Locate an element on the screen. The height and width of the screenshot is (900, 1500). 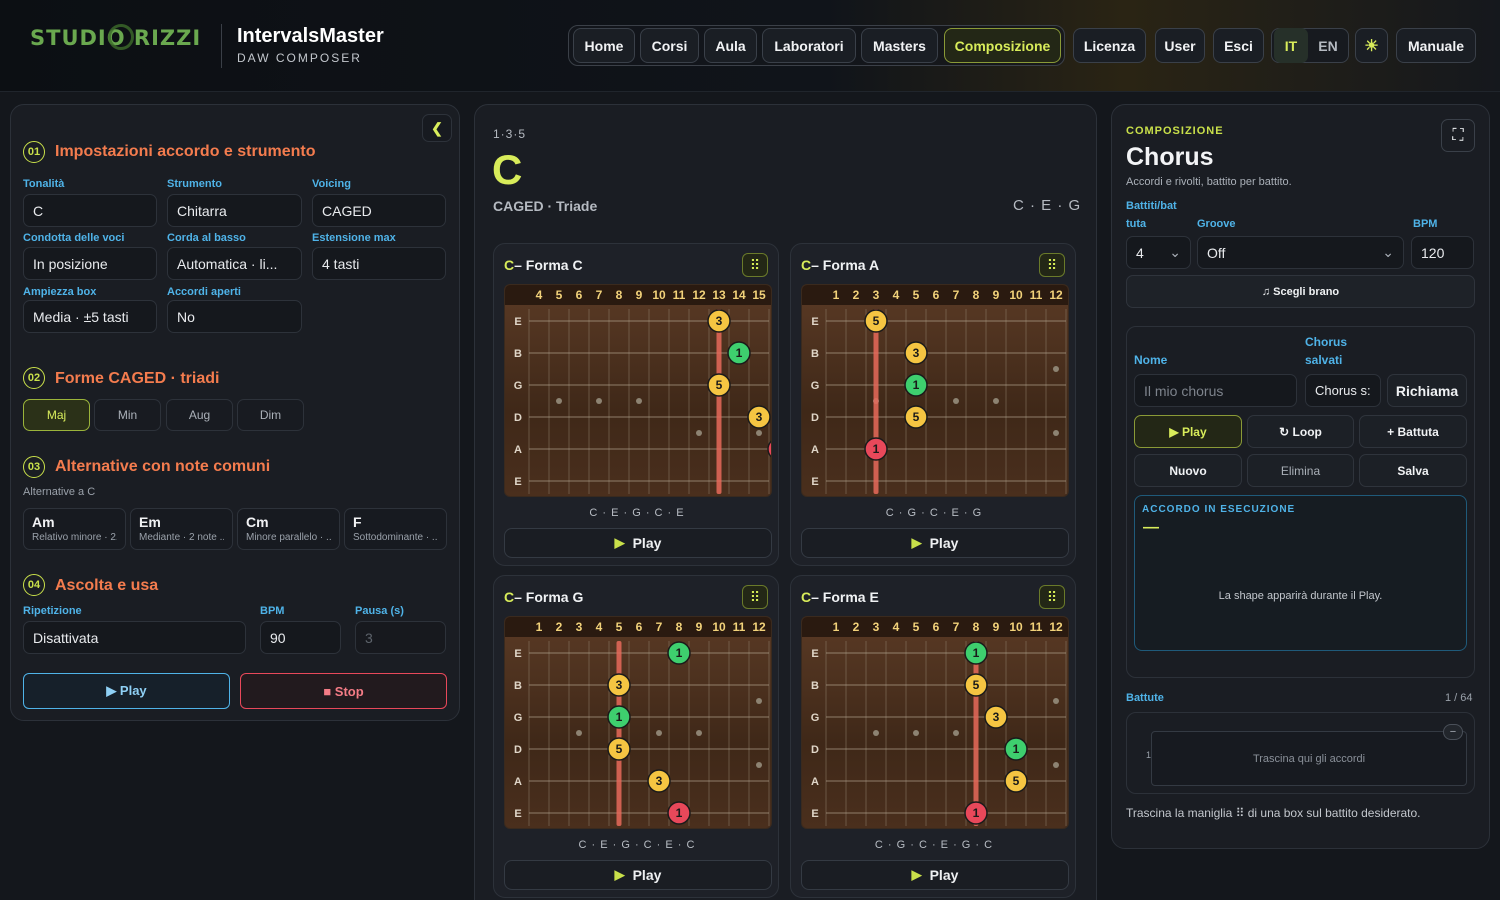
nav-licenza: Licenza is located at coordinates (1109, 45).